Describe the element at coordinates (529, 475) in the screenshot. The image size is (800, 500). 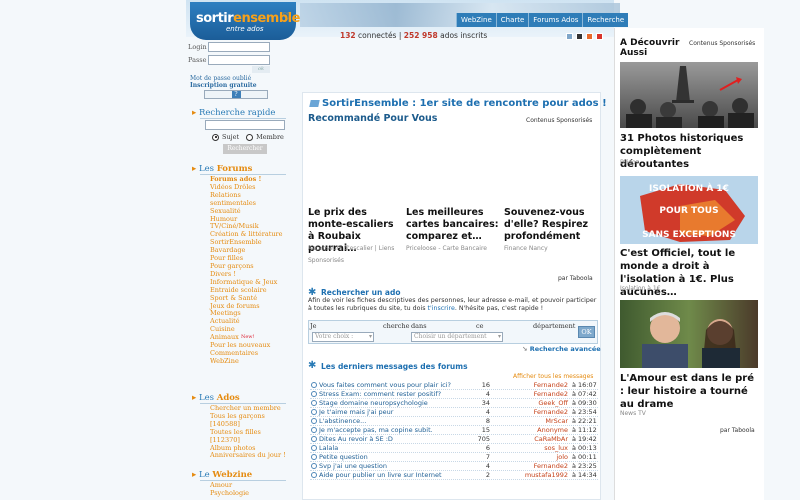
I see `message-author: mustafa1992` at that location.